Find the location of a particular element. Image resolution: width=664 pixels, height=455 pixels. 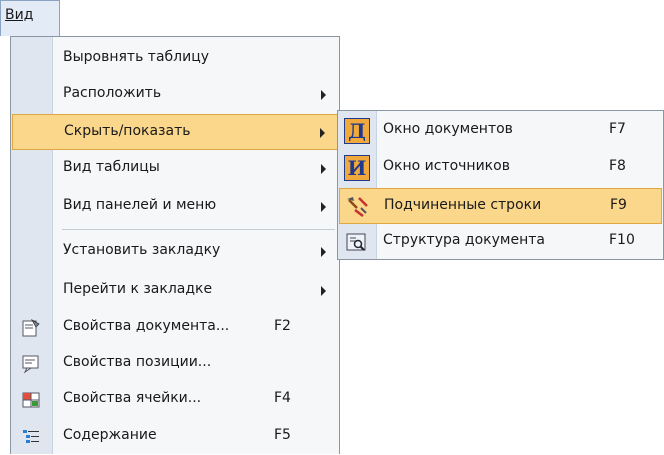

menu-item-shortcut: F2 is located at coordinates (282, 326).